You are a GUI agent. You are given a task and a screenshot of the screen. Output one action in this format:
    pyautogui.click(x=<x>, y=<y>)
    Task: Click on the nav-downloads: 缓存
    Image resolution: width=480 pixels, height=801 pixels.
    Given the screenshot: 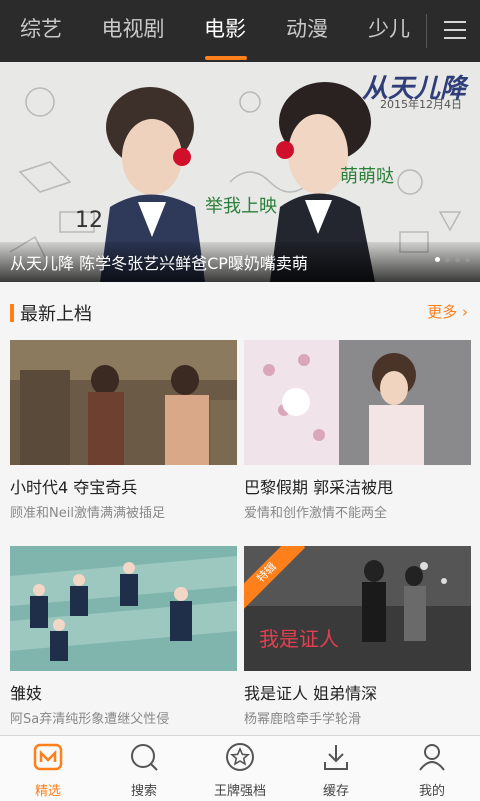 What is the action you would take?
    pyautogui.click(x=336, y=768)
    